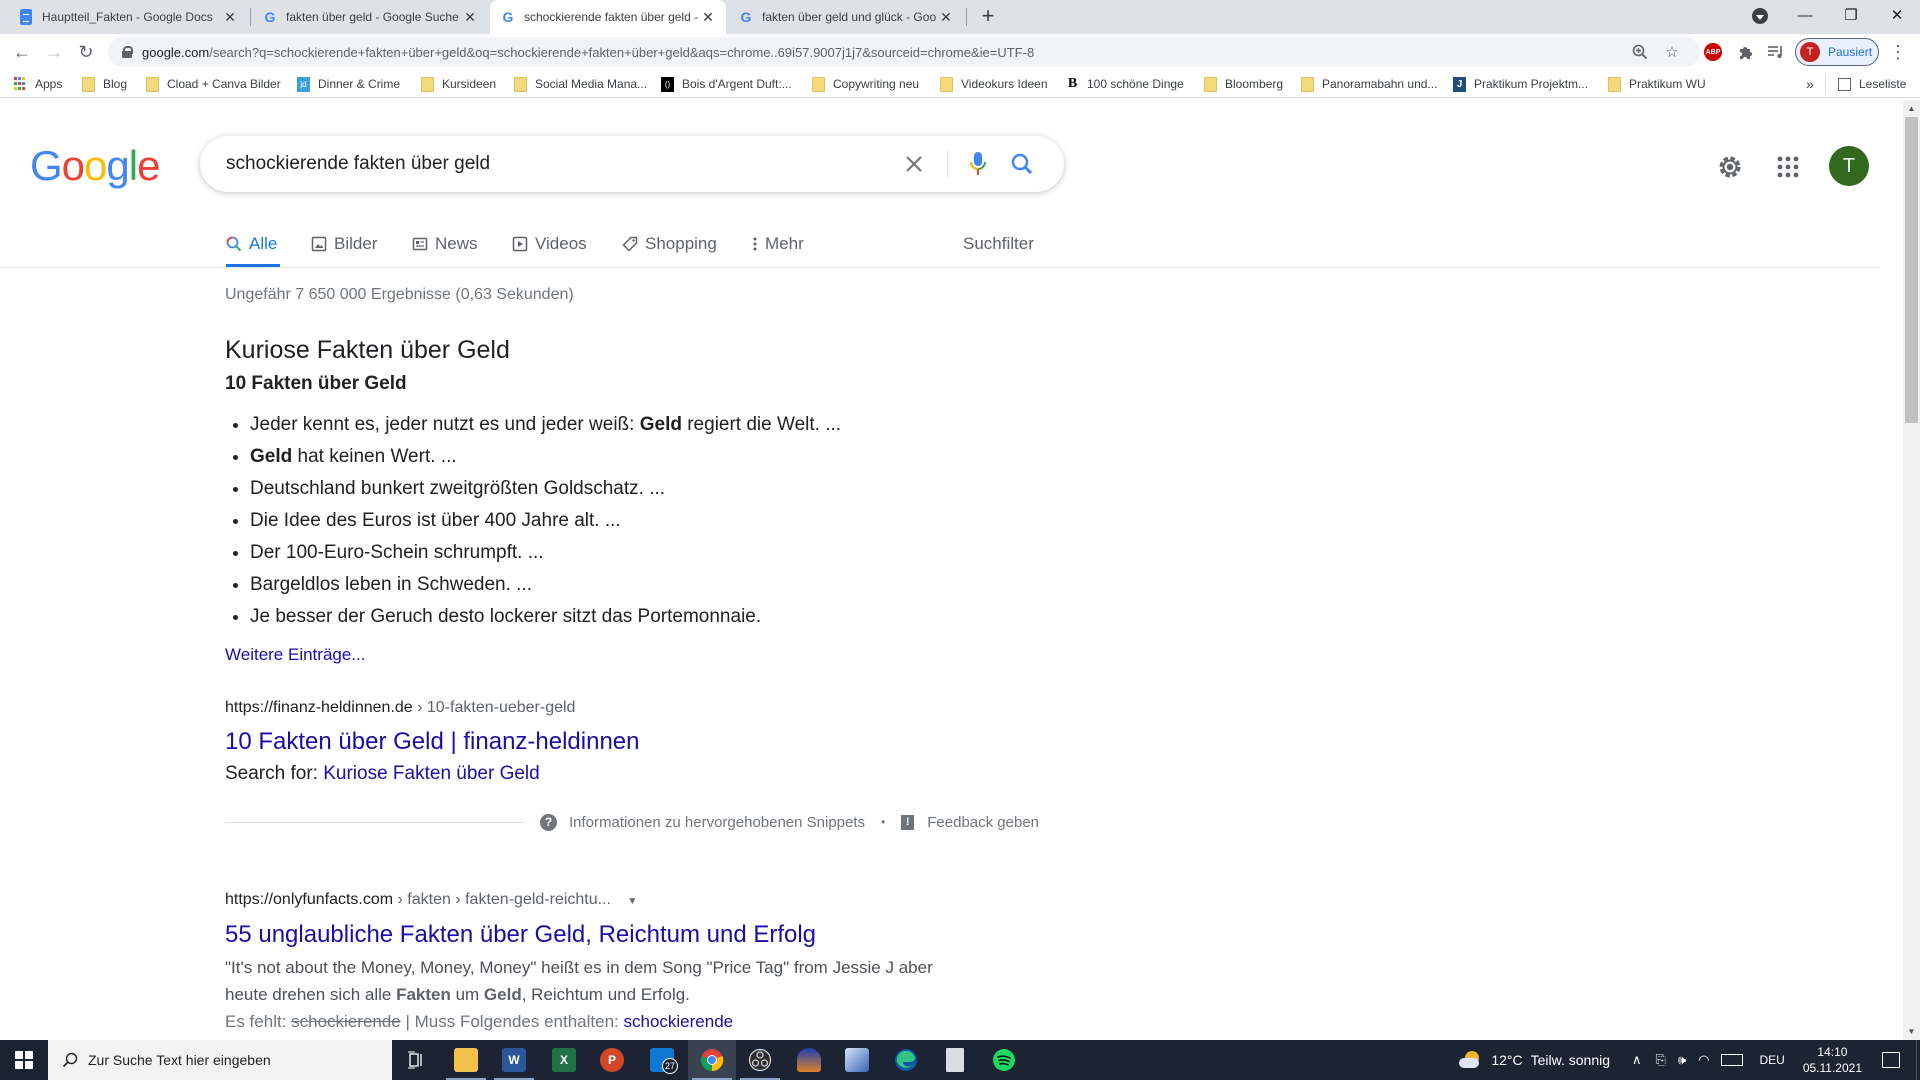  What do you see at coordinates (1732, 1060) in the screenshot?
I see `keyboard-icon` at bounding box center [1732, 1060].